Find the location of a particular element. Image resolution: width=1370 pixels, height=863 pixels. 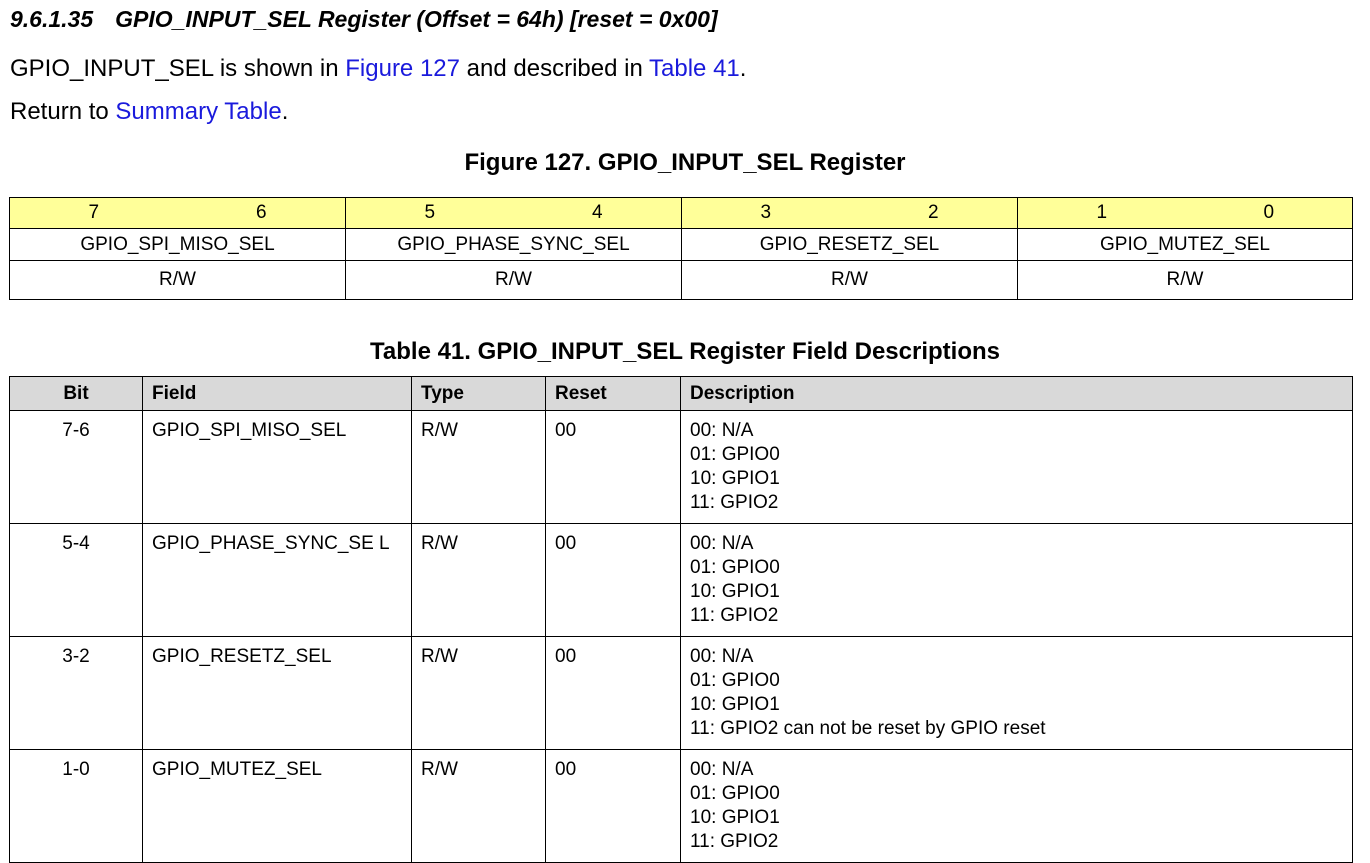

summary-table-link: Summary Table is located at coordinates (198, 111).